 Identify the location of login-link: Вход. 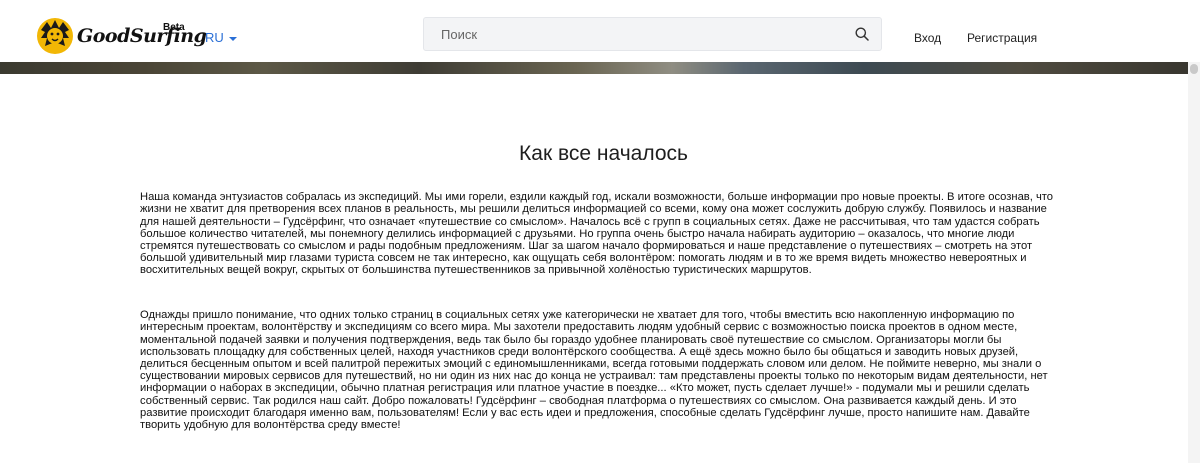
(927, 38).